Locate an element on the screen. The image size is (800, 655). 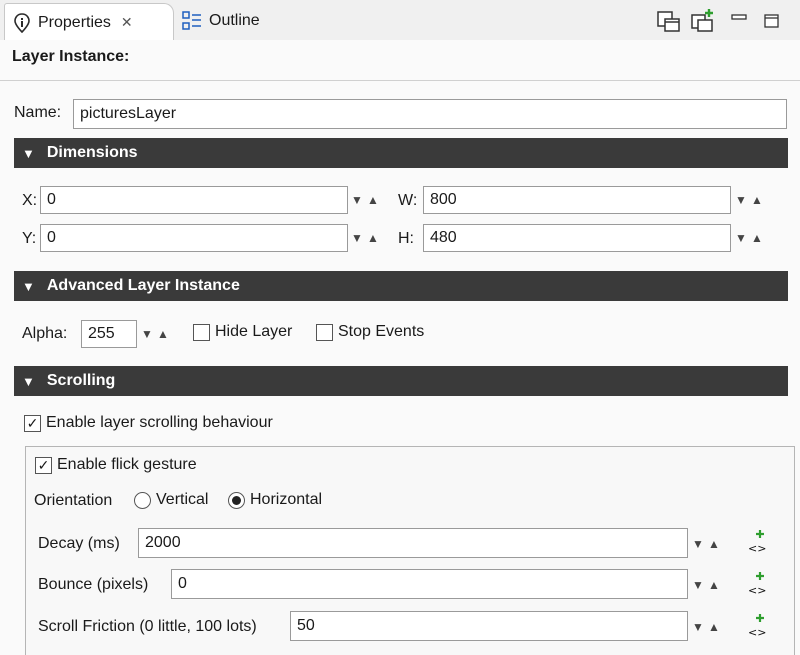
friction-input: 50 is located at coordinates (489, 626).